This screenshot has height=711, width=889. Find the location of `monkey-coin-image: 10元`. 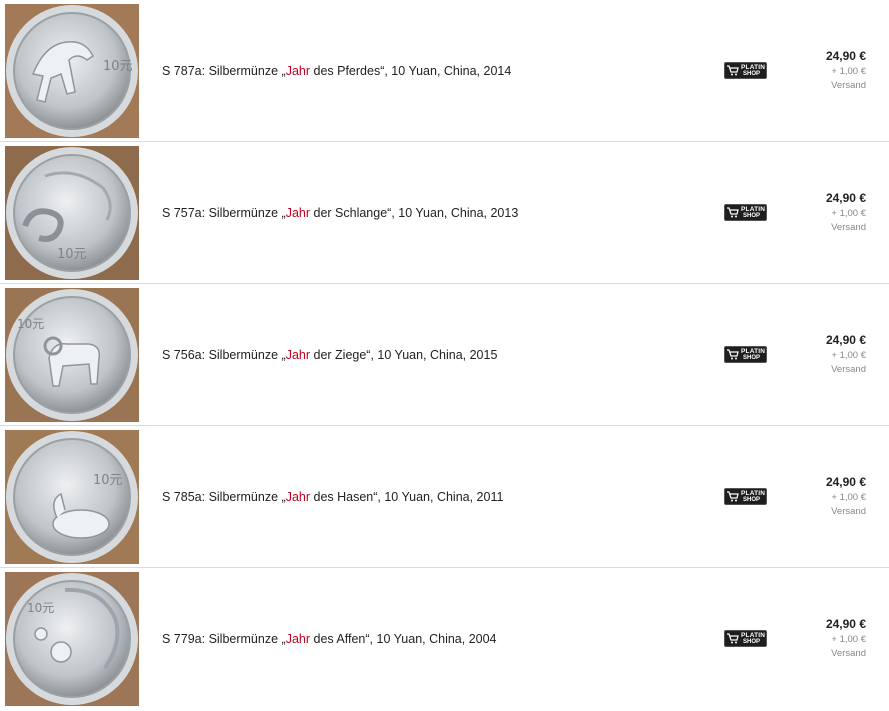

monkey-coin-image: 10元 is located at coordinates (72, 639).